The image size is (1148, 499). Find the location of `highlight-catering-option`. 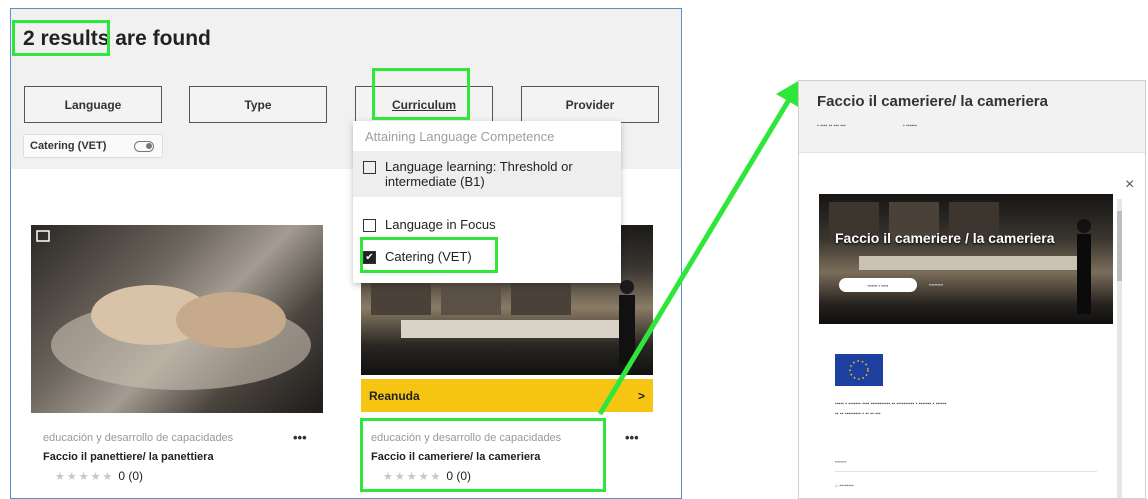

highlight-catering-option is located at coordinates (429, 255).